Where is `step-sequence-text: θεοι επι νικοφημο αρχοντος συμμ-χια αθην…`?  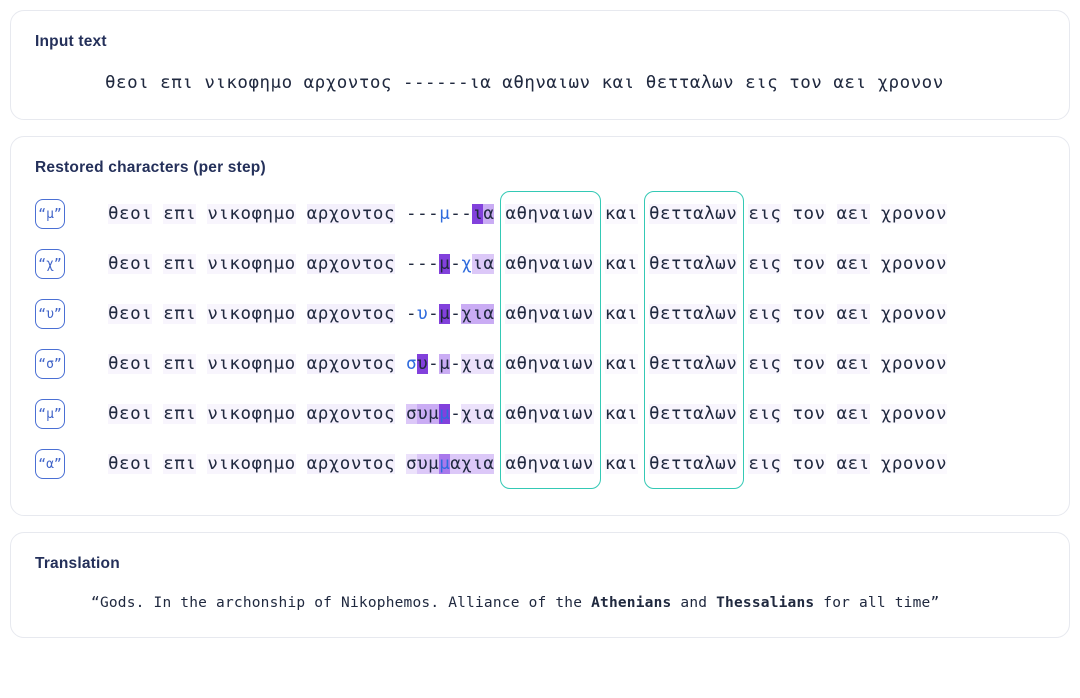 step-sequence-text: θεοι επι νικοφημο αρχοντος συμμ-χια αθην… is located at coordinates (527, 414).